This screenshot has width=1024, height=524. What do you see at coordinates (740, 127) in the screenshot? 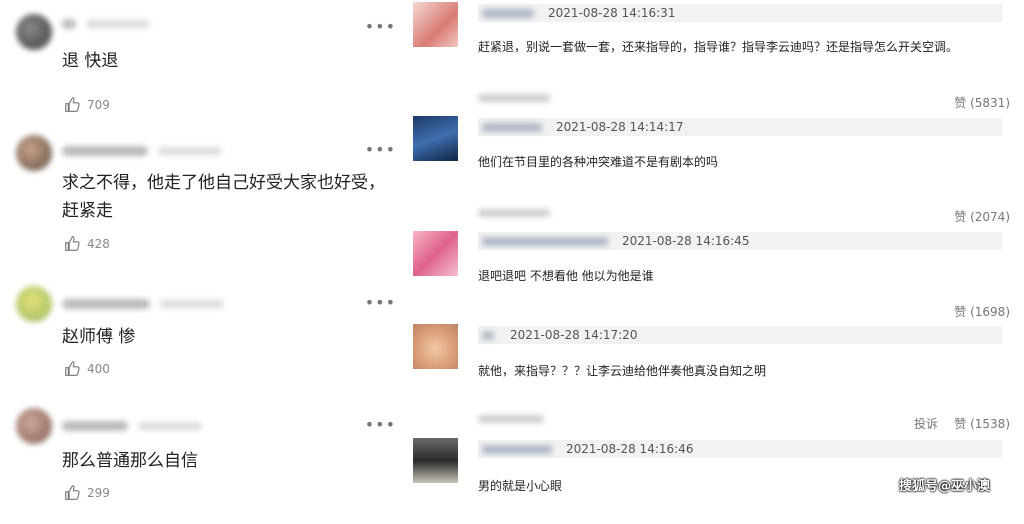
I see `comment-header: 2021-08-28 14:14:17` at bounding box center [740, 127].